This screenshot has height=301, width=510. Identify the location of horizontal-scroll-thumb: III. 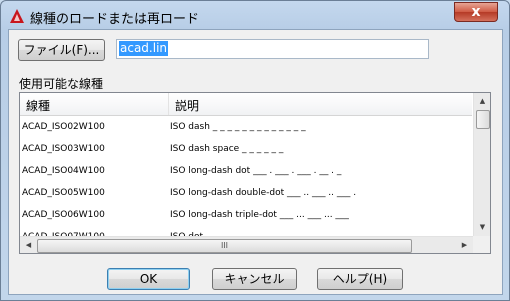
(224, 246).